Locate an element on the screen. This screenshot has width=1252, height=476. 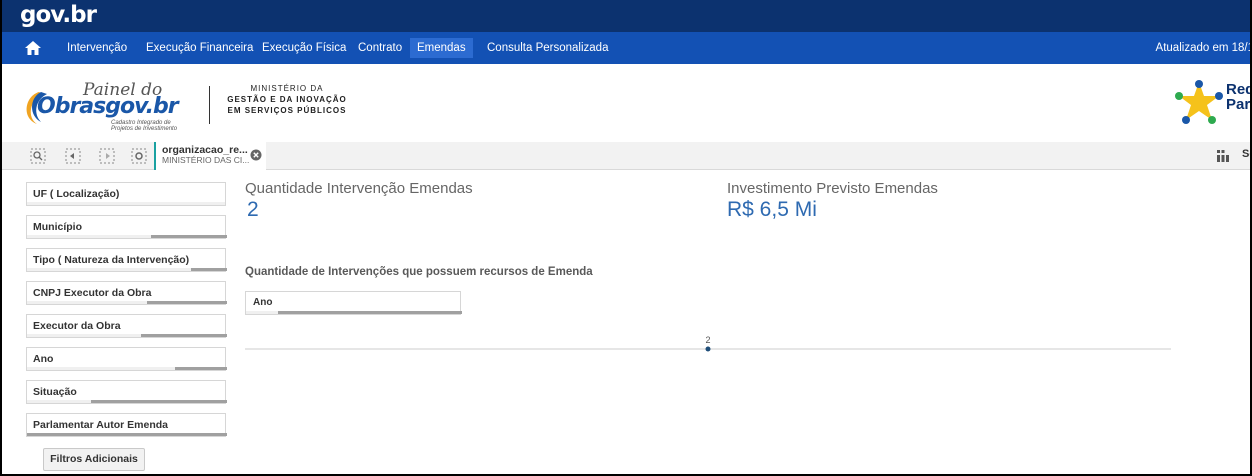
line-chart: 2 is located at coordinates (708, 343).